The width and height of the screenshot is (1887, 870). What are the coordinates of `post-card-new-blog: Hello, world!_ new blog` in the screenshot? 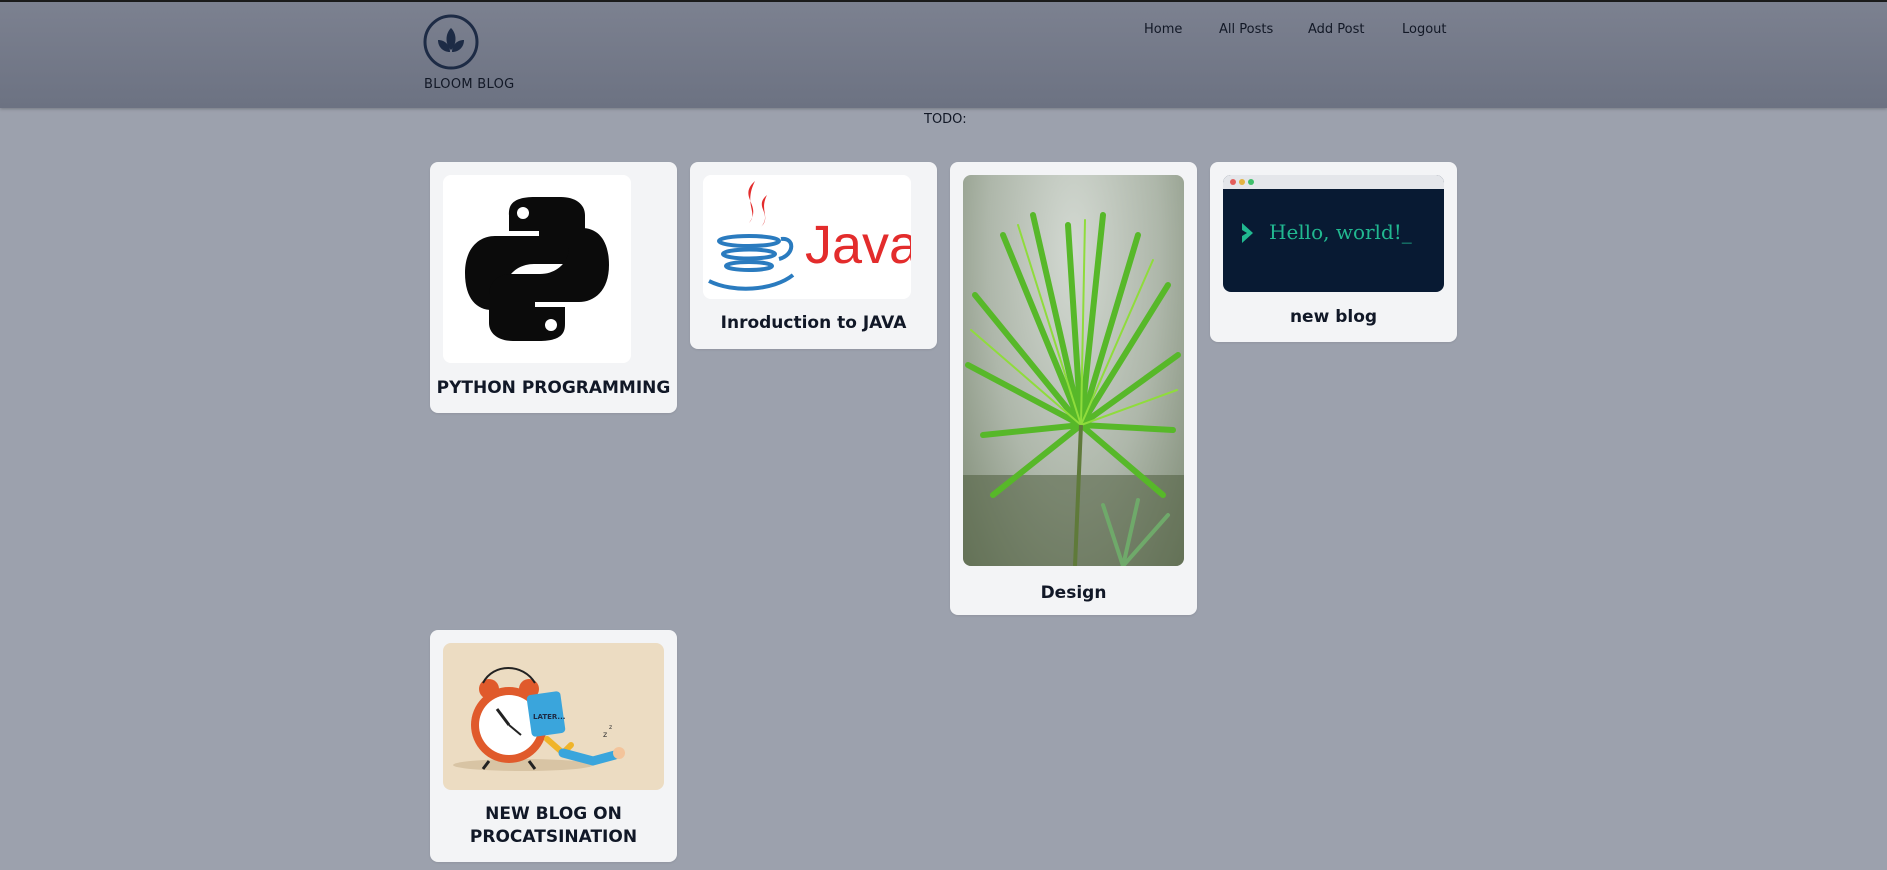 It's located at (1333, 252).